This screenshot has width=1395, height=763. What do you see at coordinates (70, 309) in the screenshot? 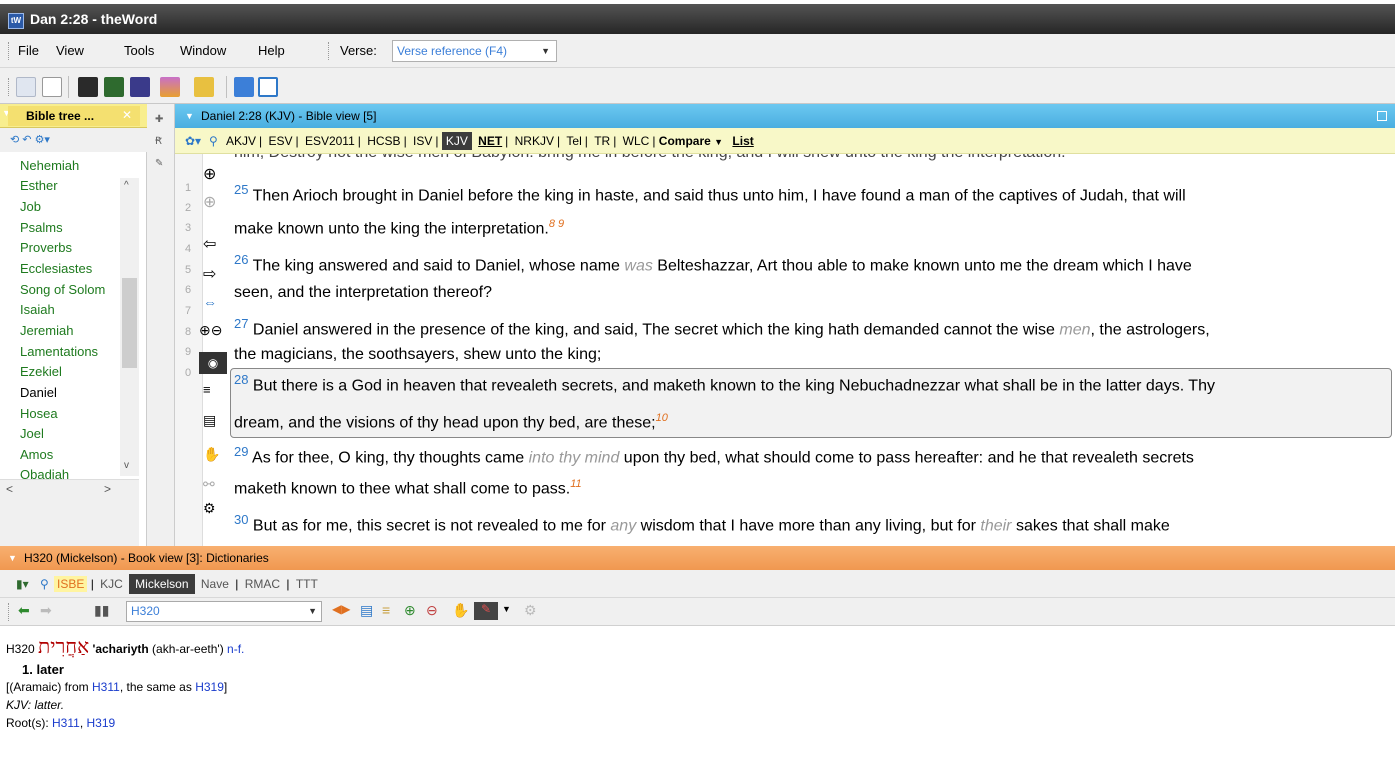
I see `book-item-isaiah: Isaiah` at bounding box center [70, 309].